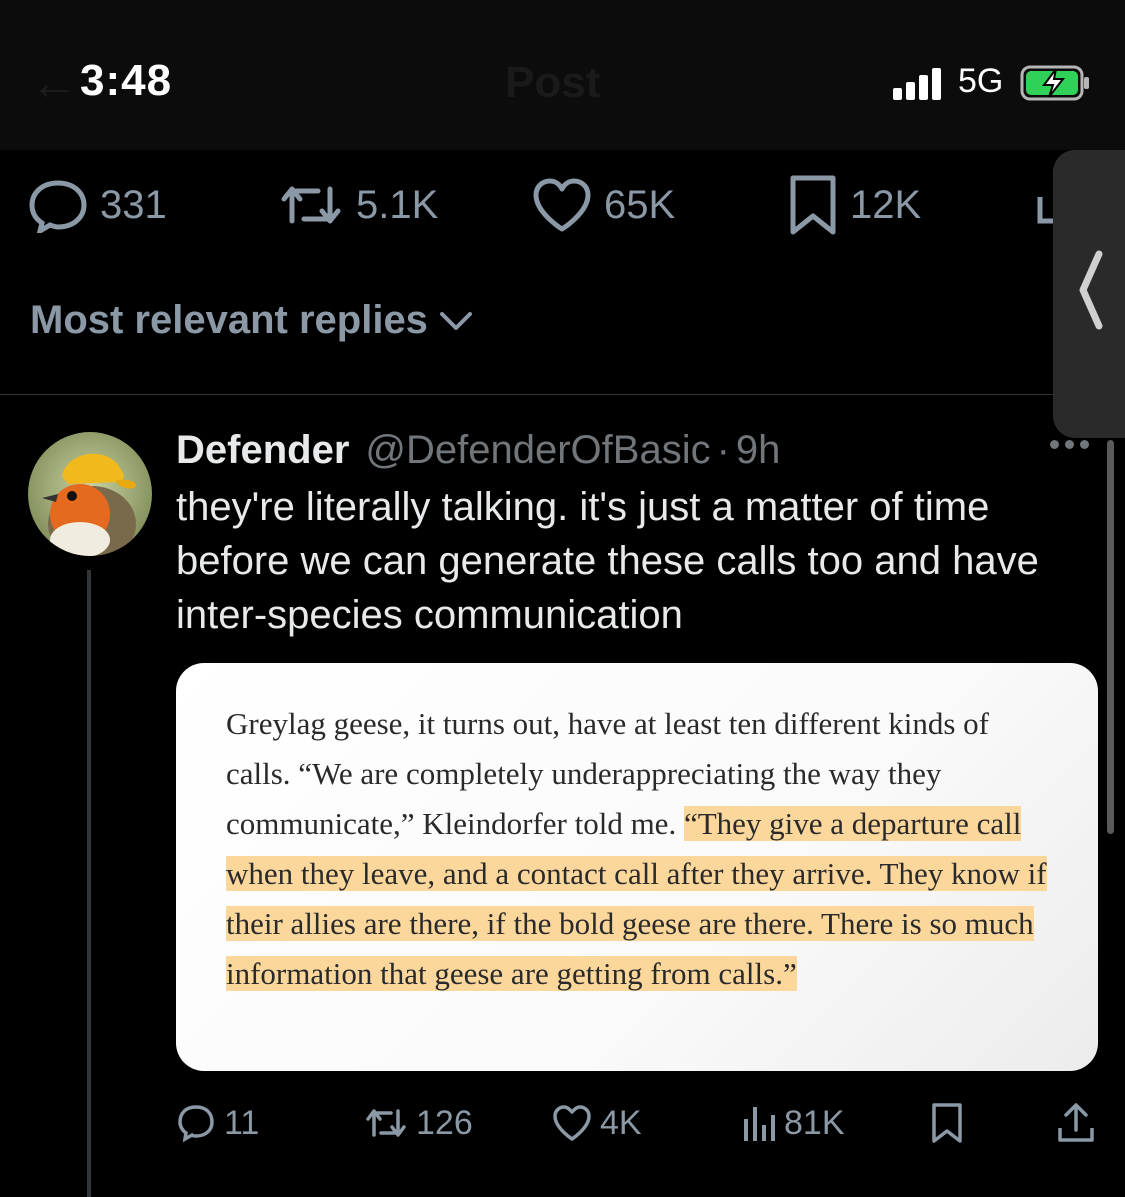 This screenshot has width=1125, height=1197. What do you see at coordinates (54, 83) in the screenshot?
I see `back-arrow-icon: ←` at bounding box center [54, 83].